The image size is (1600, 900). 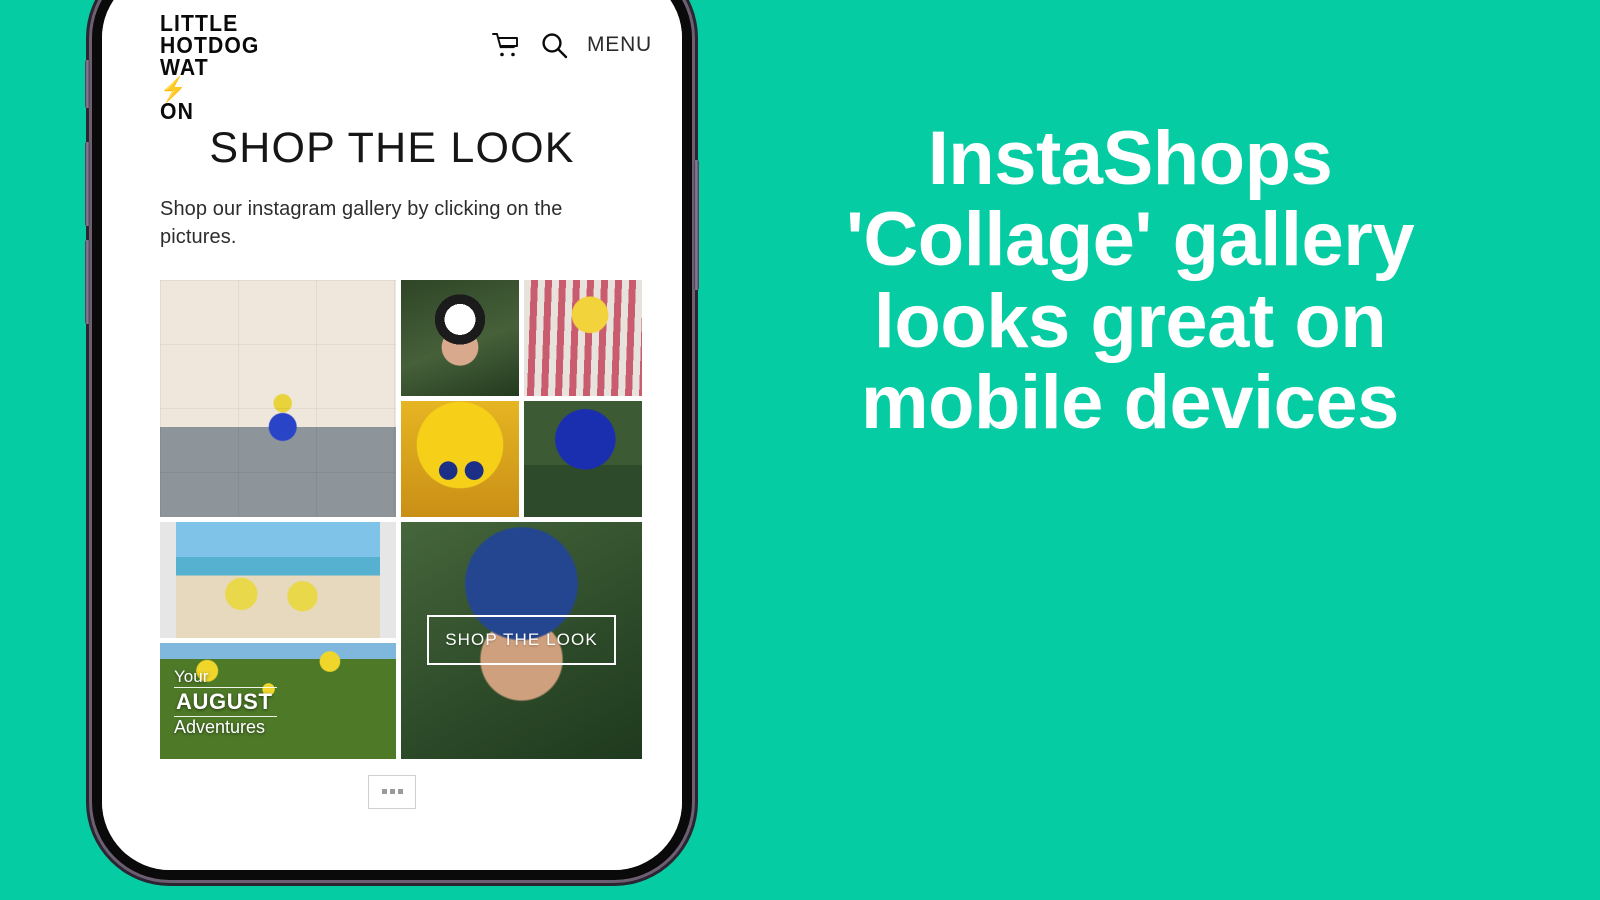 I want to click on menu-button: MENU, so click(x=619, y=45).